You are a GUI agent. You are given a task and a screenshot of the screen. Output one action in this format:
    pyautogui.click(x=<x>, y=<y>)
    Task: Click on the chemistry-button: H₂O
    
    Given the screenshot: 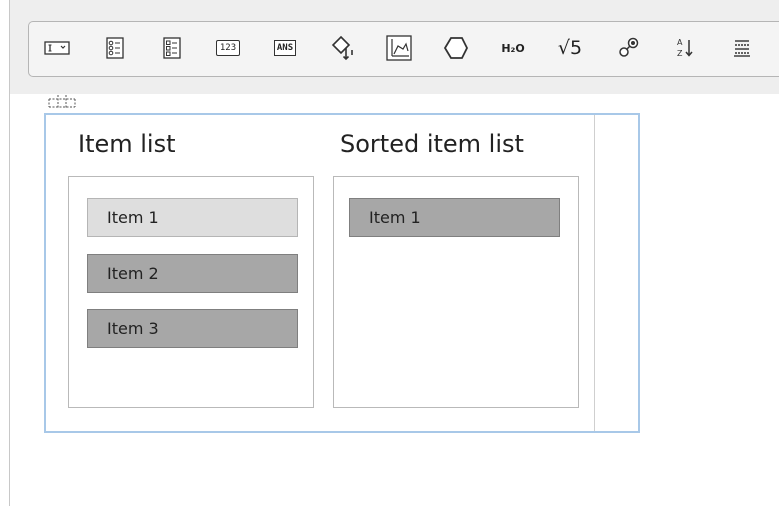 What is the action you would take?
    pyautogui.click(x=513, y=48)
    